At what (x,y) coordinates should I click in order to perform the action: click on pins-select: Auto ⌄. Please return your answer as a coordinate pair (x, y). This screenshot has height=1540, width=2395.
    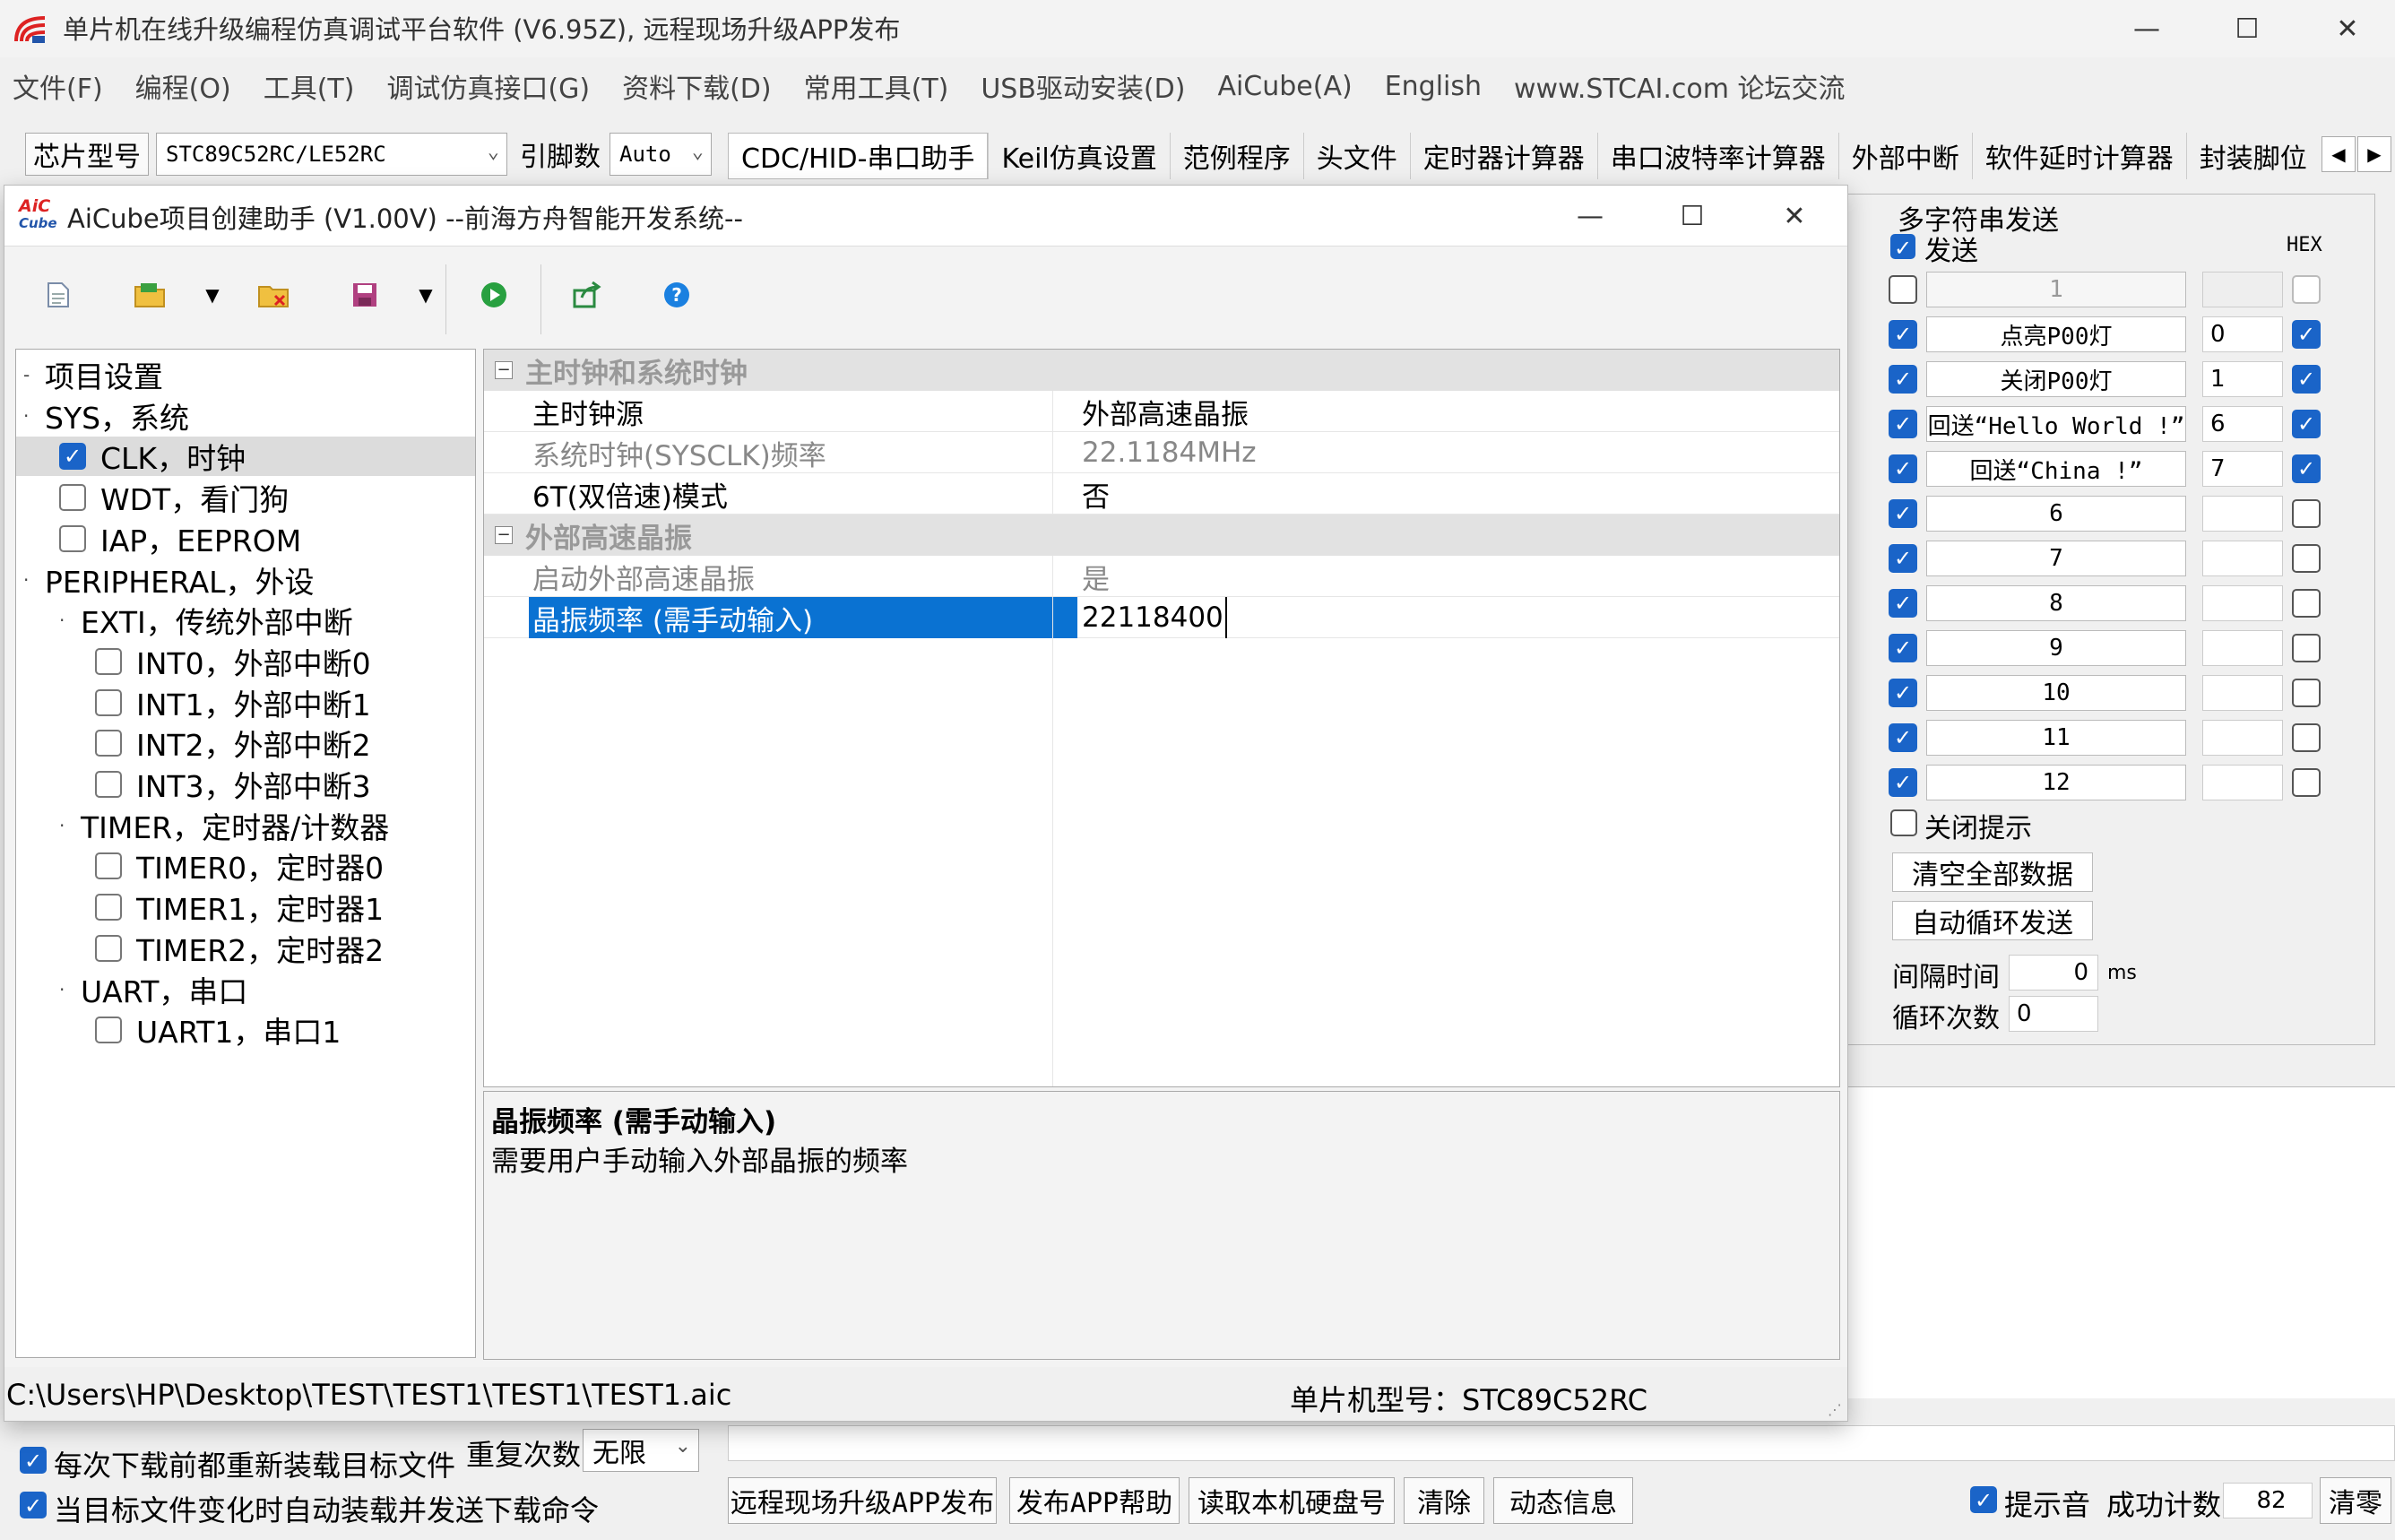
    Looking at the image, I should click on (661, 154).